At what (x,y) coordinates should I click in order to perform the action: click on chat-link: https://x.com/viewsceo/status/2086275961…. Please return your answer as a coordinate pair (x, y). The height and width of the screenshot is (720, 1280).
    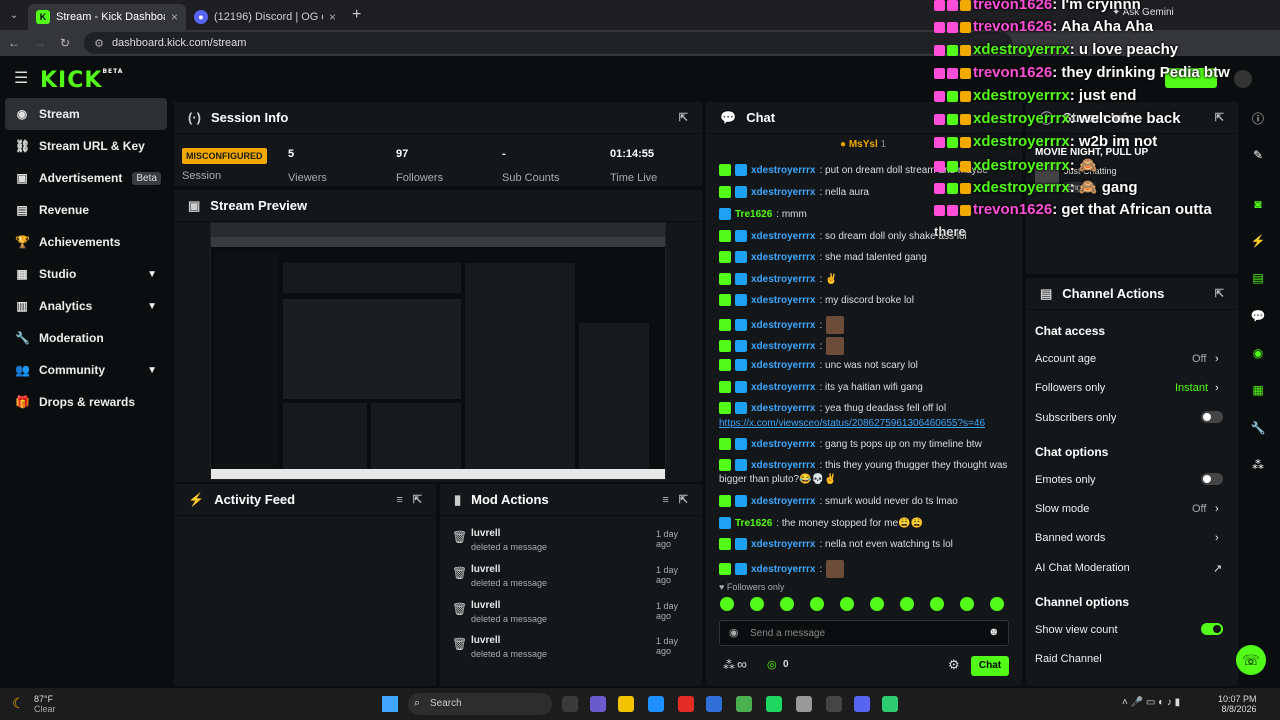
    Looking at the image, I should click on (852, 423).